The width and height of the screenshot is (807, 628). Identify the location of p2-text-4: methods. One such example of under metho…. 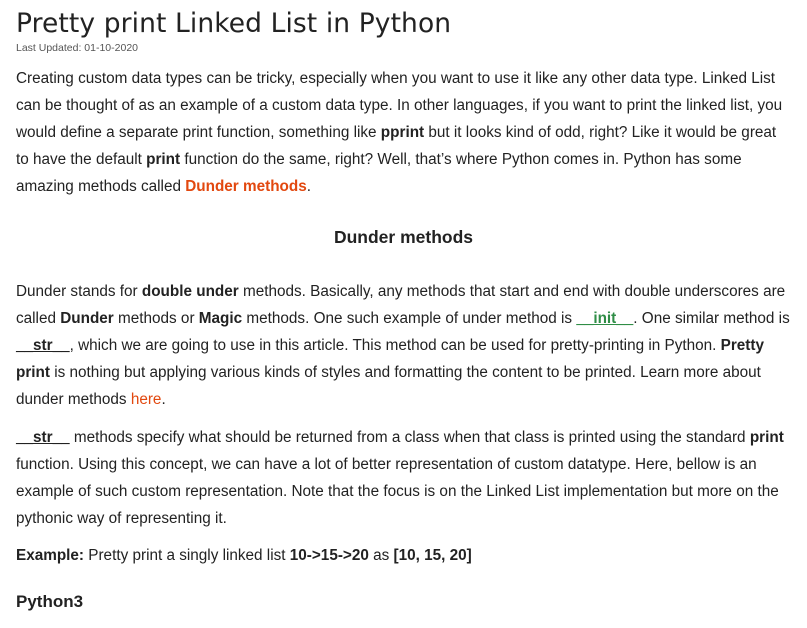
(409, 318).